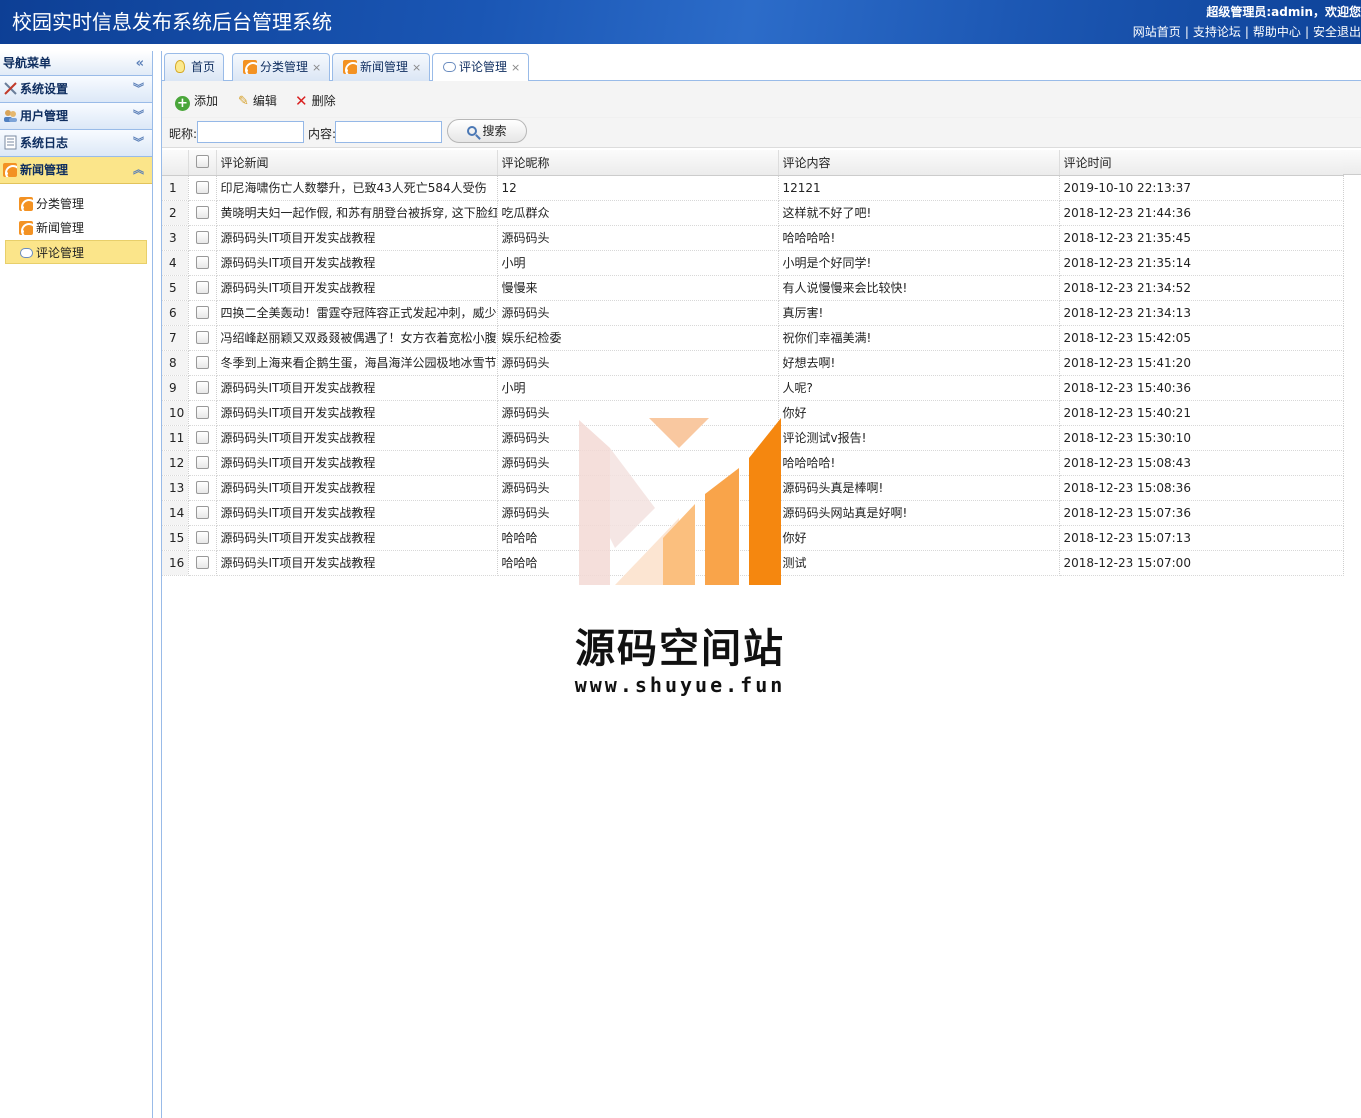 The width and height of the screenshot is (1361, 1118). Describe the element at coordinates (638, 463) in the screenshot. I see `cell-nickname: 源码码头` at that location.